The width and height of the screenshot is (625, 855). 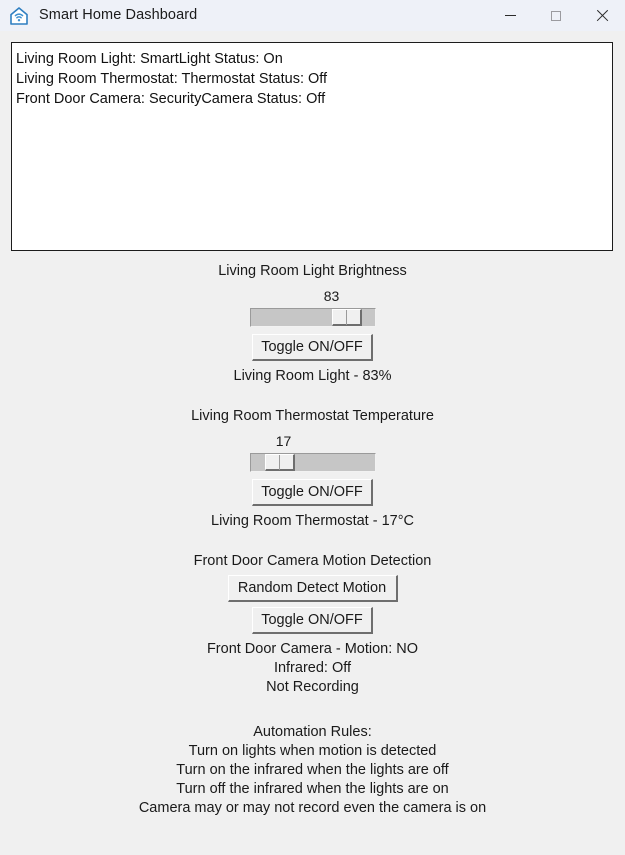 I want to click on minimize-icon, so click(x=510, y=15).